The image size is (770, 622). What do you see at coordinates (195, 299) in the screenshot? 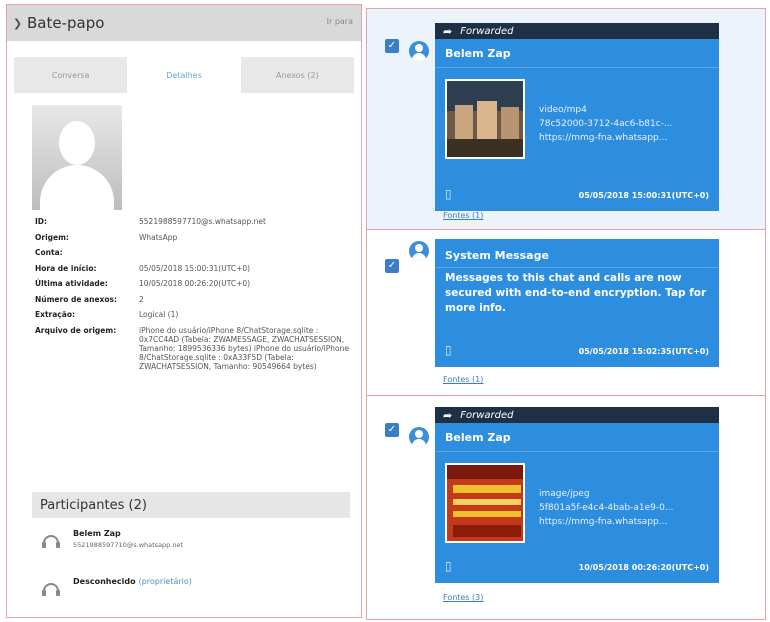
I see `detail-row: Número de anexos: 2` at bounding box center [195, 299].